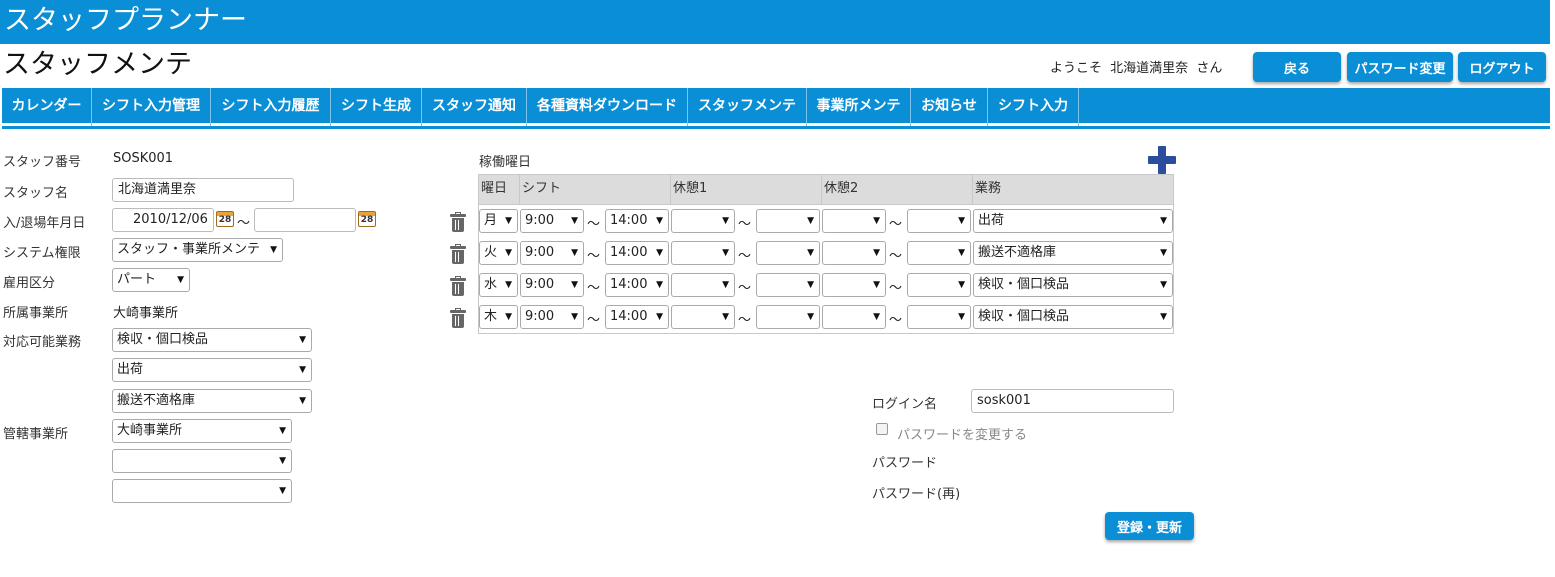  What do you see at coordinates (42, 162) in the screenshot?
I see `staff-no-label: スタッフ番号` at bounding box center [42, 162].